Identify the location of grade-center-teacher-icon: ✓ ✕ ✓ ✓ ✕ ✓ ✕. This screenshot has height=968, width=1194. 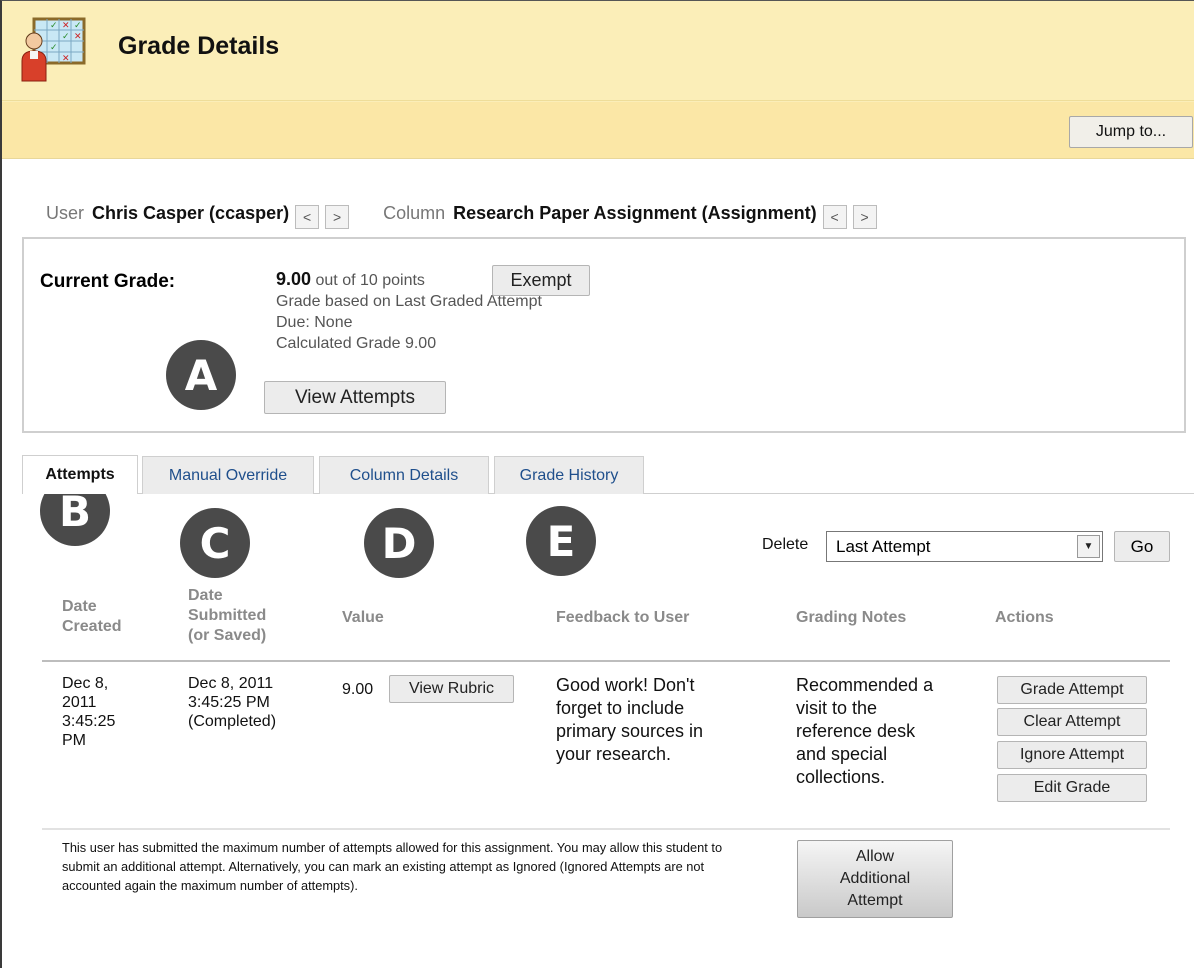
(53, 49).